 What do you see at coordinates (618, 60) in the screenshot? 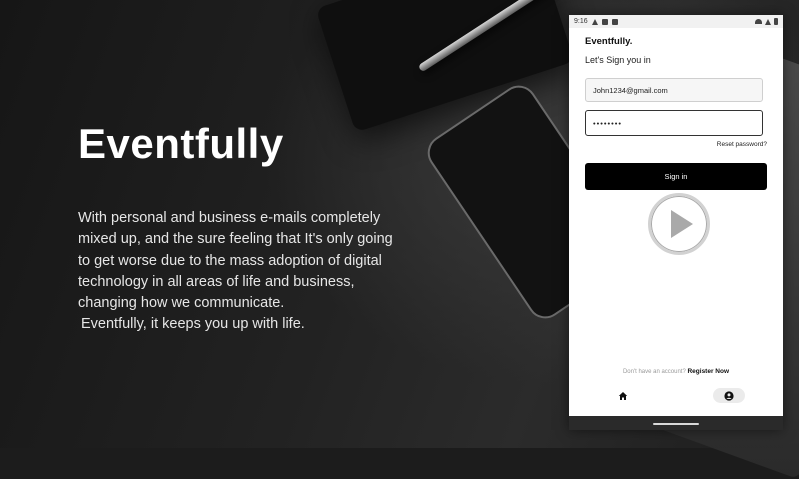
I see `signin-subtitle: Let's Sign you in` at bounding box center [618, 60].